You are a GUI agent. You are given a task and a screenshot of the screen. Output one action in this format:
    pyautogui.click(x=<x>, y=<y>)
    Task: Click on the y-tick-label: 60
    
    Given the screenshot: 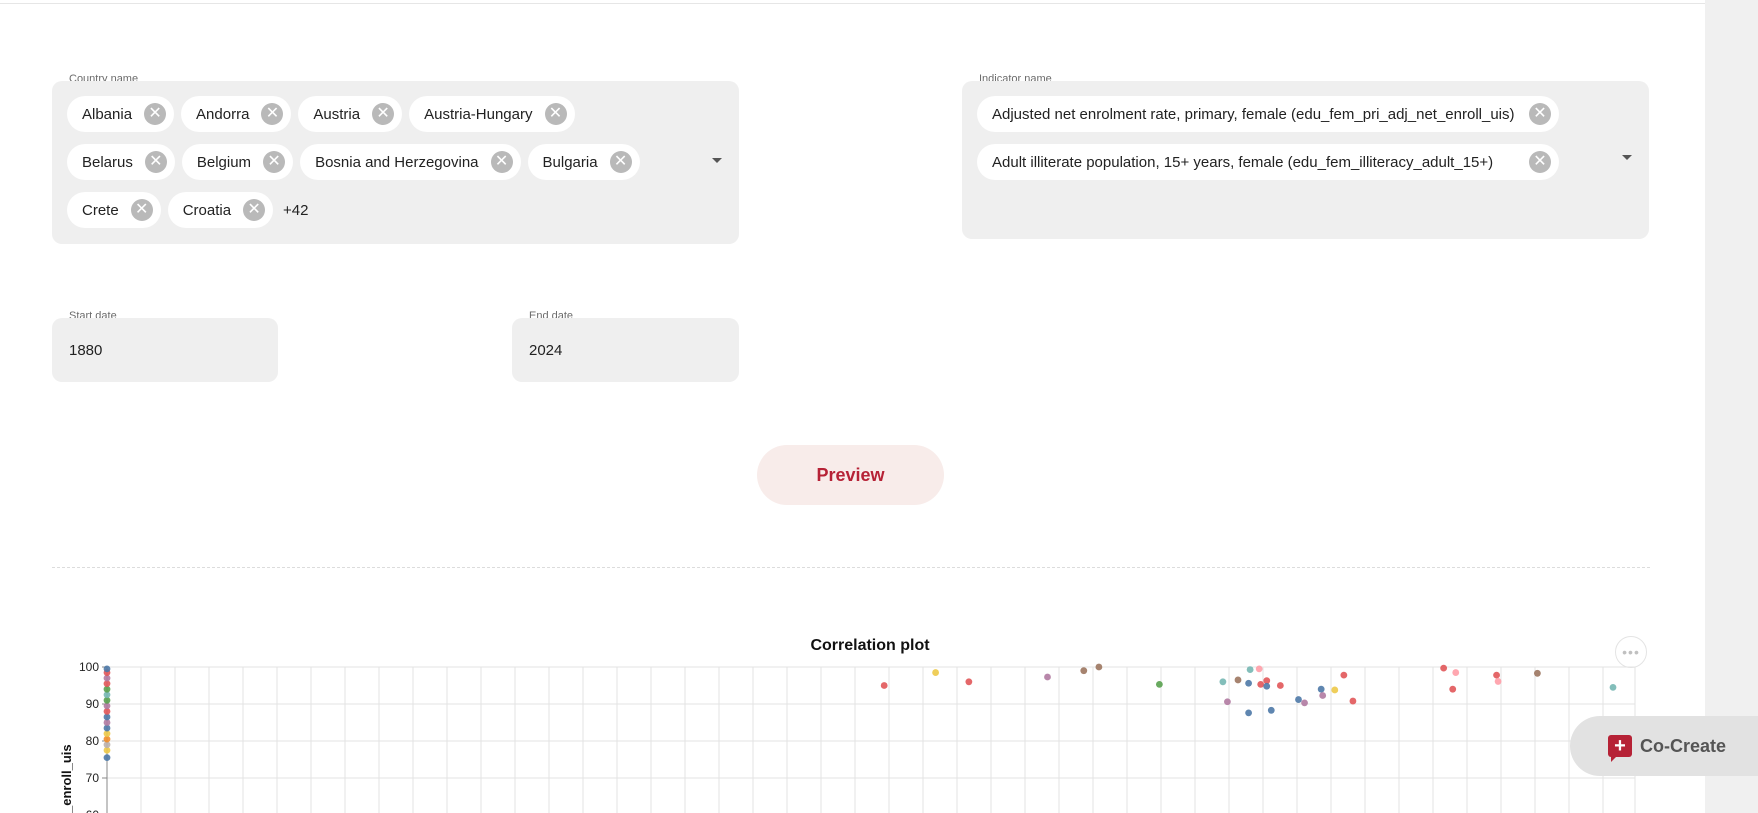 What is the action you would take?
    pyautogui.click(x=93, y=810)
    